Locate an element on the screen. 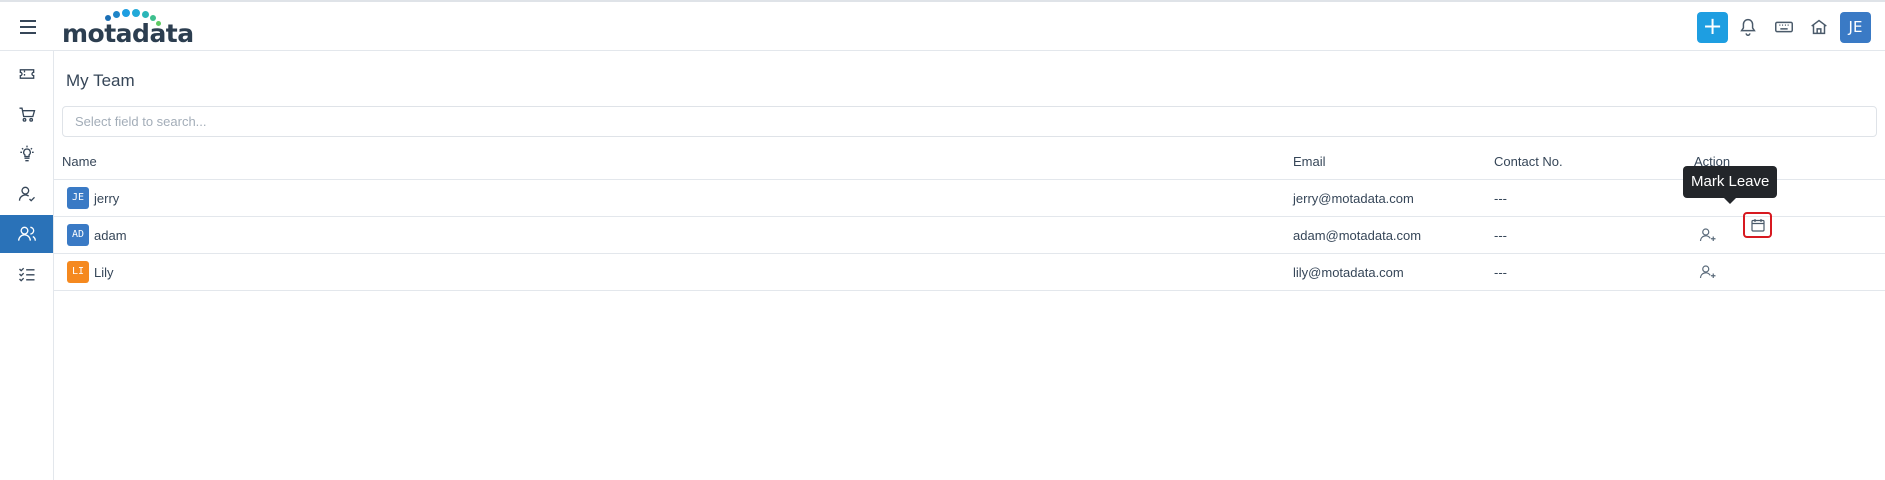 The image size is (1885, 480). cart-icon is located at coordinates (27, 114).